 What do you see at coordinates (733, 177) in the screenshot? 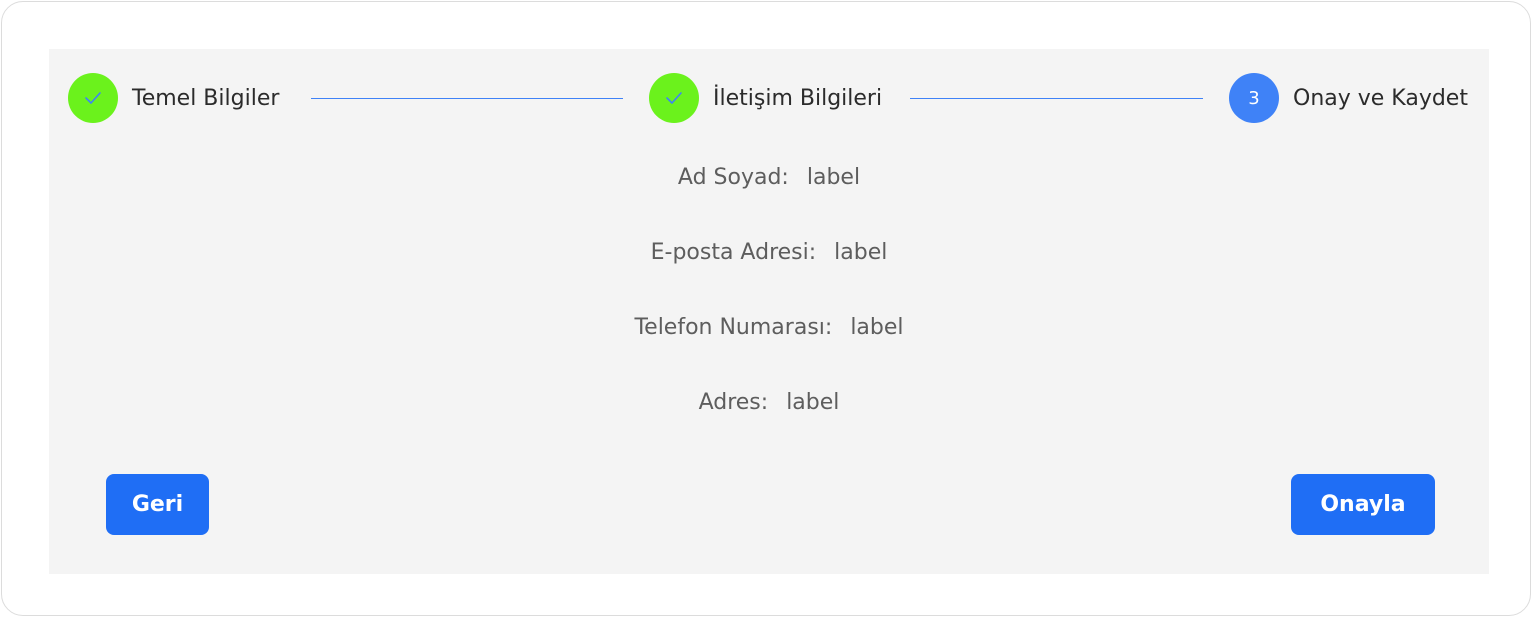
I see `detail-label: Ad Soyad:` at bounding box center [733, 177].